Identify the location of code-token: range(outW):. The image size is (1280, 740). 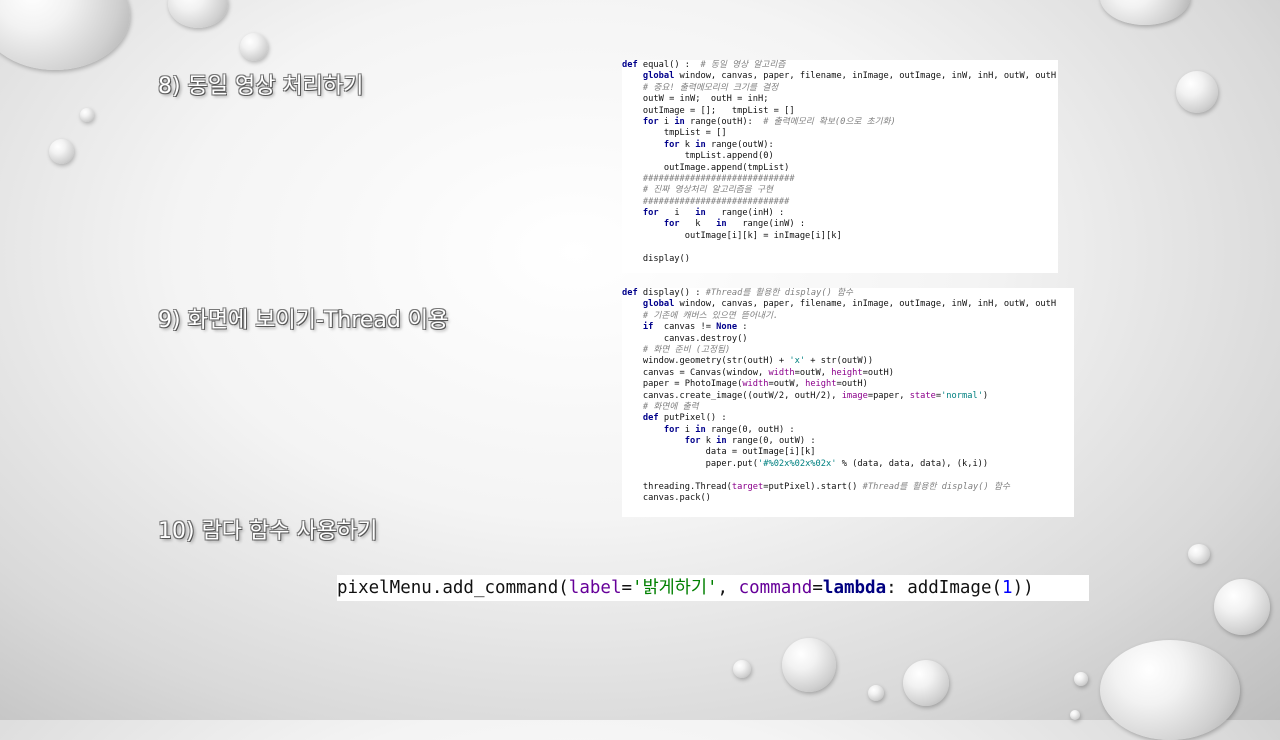
(739, 144).